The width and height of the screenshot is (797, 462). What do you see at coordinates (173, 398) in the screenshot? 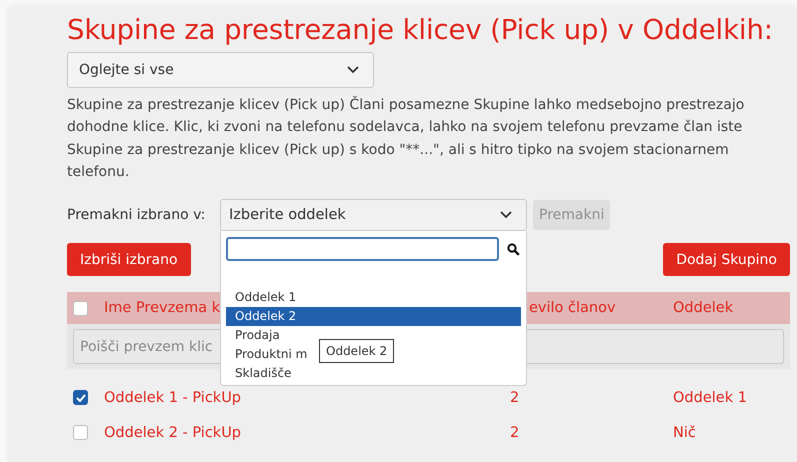
I see `table-cell-text: Oddelek 1 - PickUp` at bounding box center [173, 398].